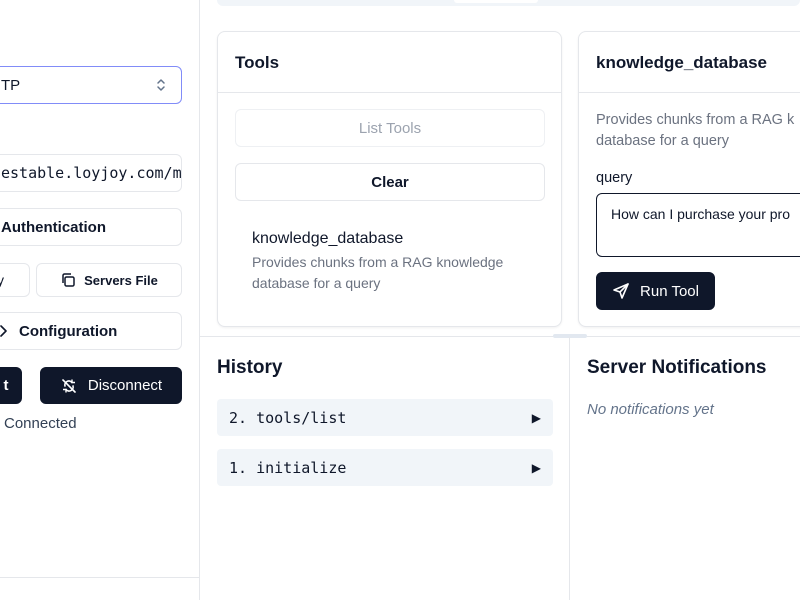 The width and height of the screenshot is (800, 600). I want to click on authentication-label: Authentication, so click(53, 227).